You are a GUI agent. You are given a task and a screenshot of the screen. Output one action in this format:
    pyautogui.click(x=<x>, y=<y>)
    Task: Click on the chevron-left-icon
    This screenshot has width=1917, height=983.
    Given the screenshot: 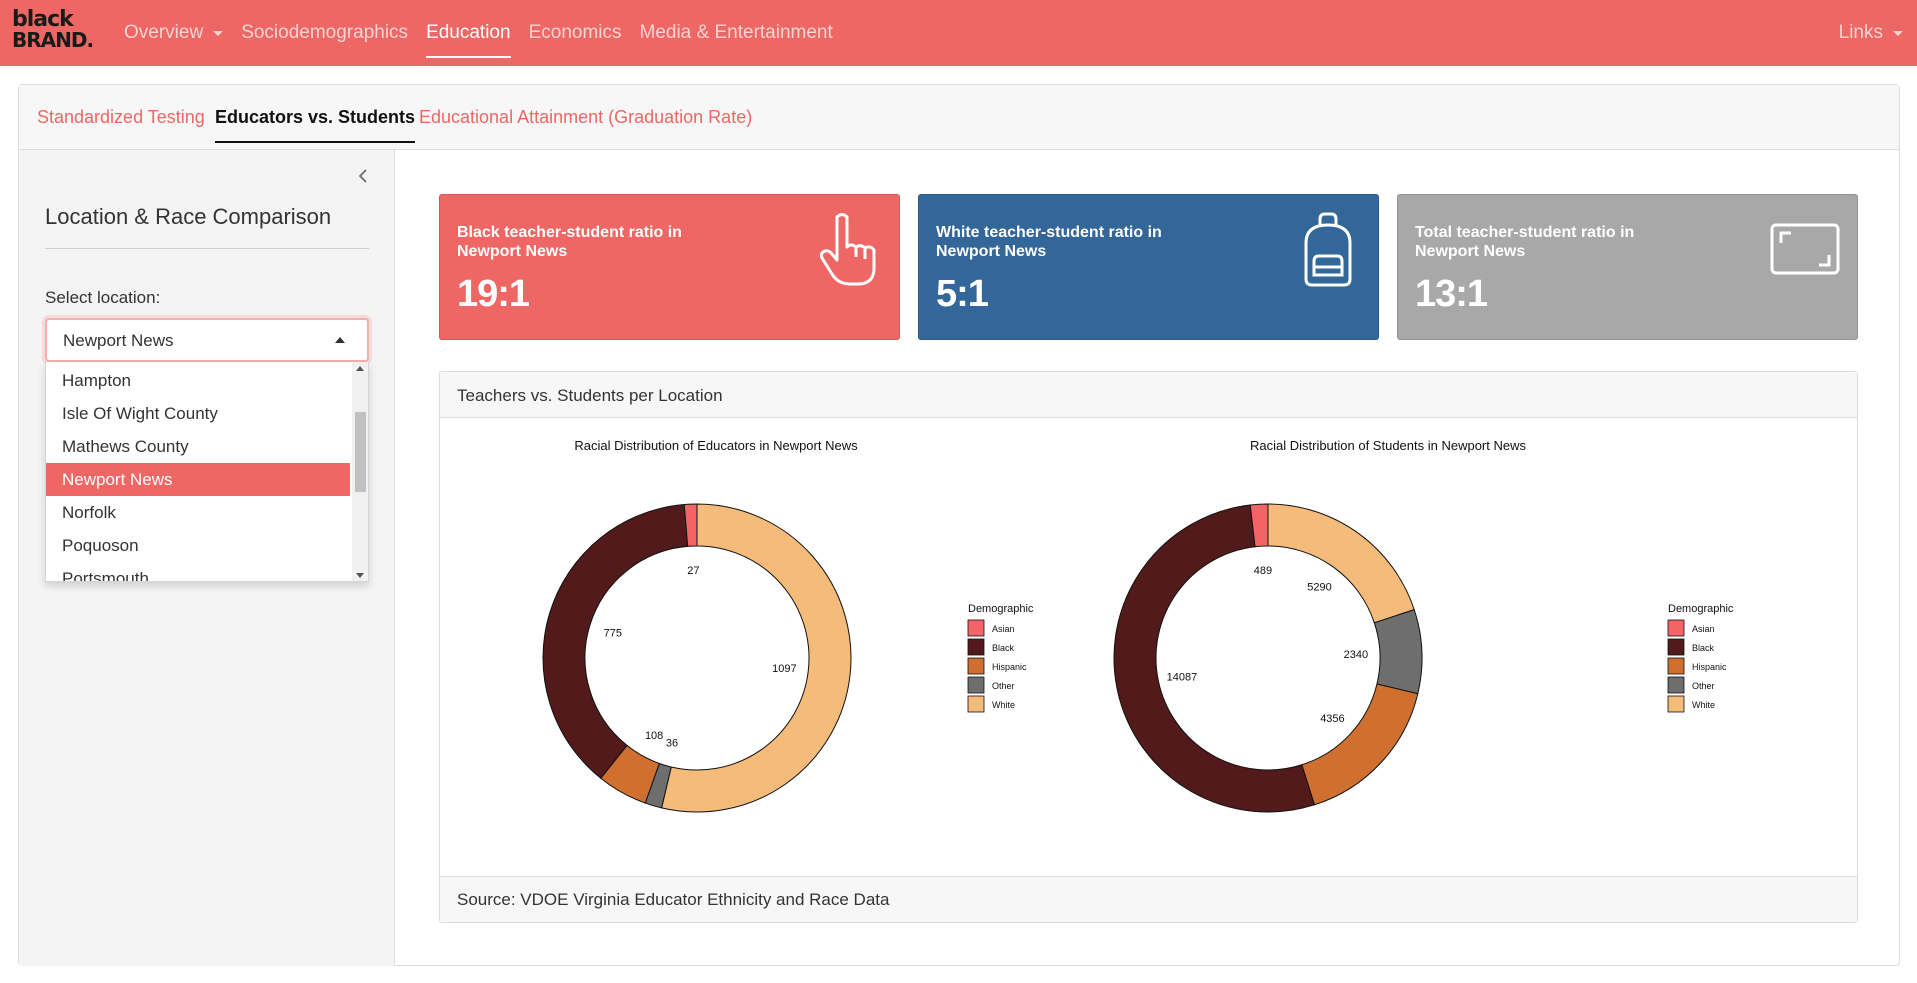 What is the action you would take?
    pyautogui.click(x=362, y=176)
    